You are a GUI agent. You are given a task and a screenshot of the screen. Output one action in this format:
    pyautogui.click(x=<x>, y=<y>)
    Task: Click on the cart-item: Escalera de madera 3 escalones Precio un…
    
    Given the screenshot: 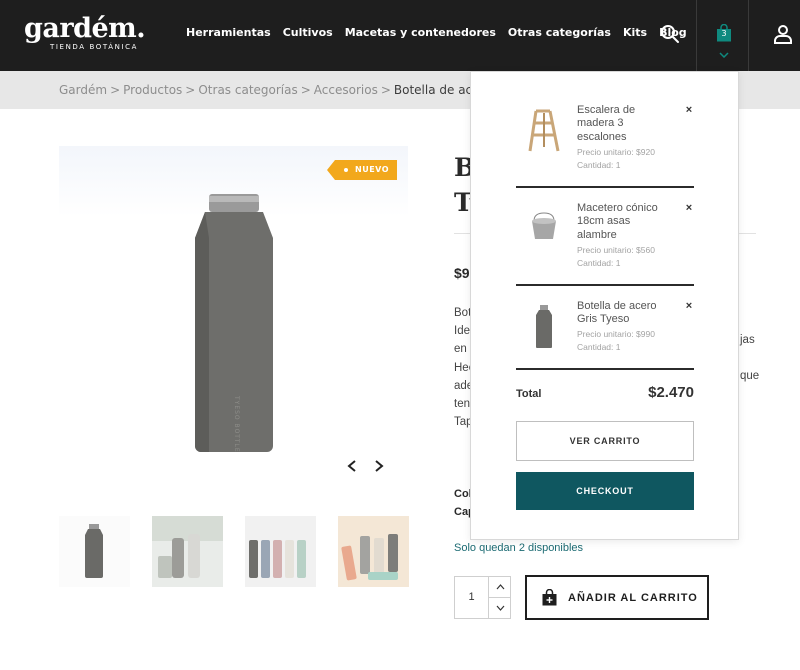 What is the action you would take?
    pyautogui.click(x=605, y=139)
    